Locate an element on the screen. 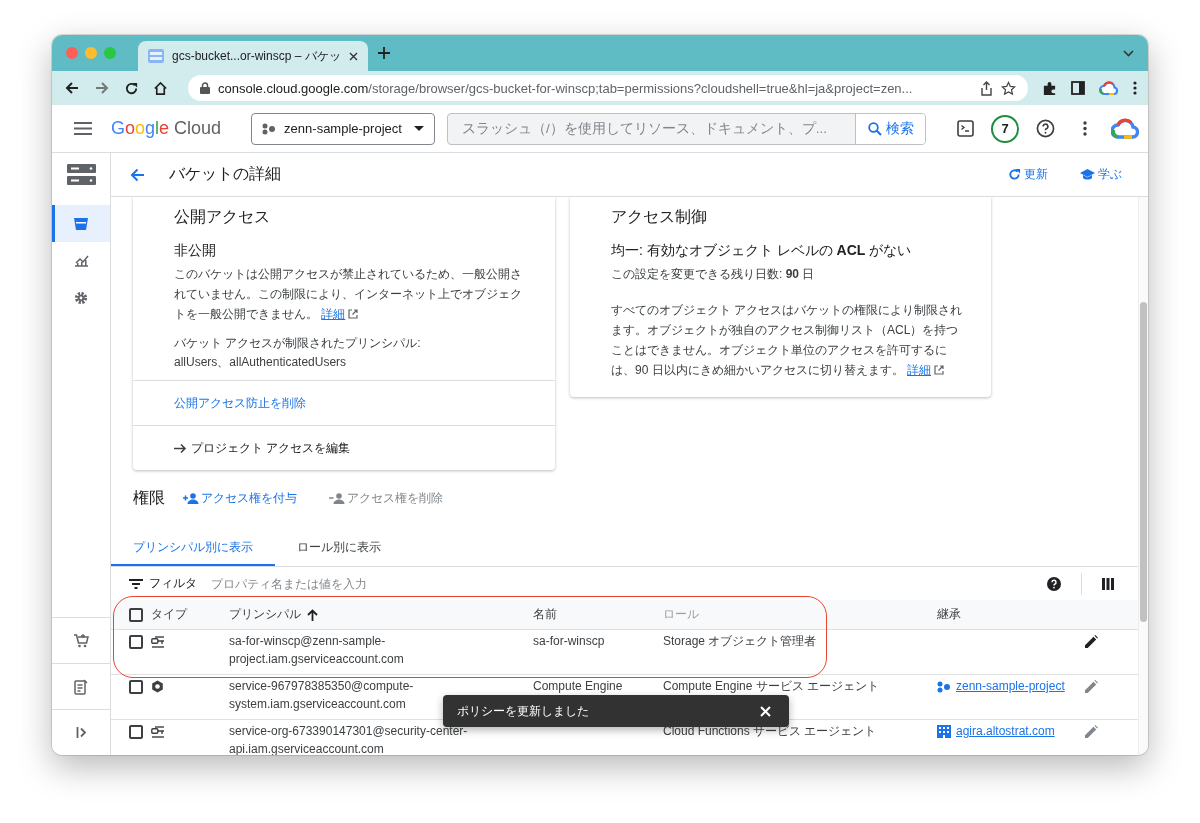  arrow-right-icon is located at coordinates (180, 448).